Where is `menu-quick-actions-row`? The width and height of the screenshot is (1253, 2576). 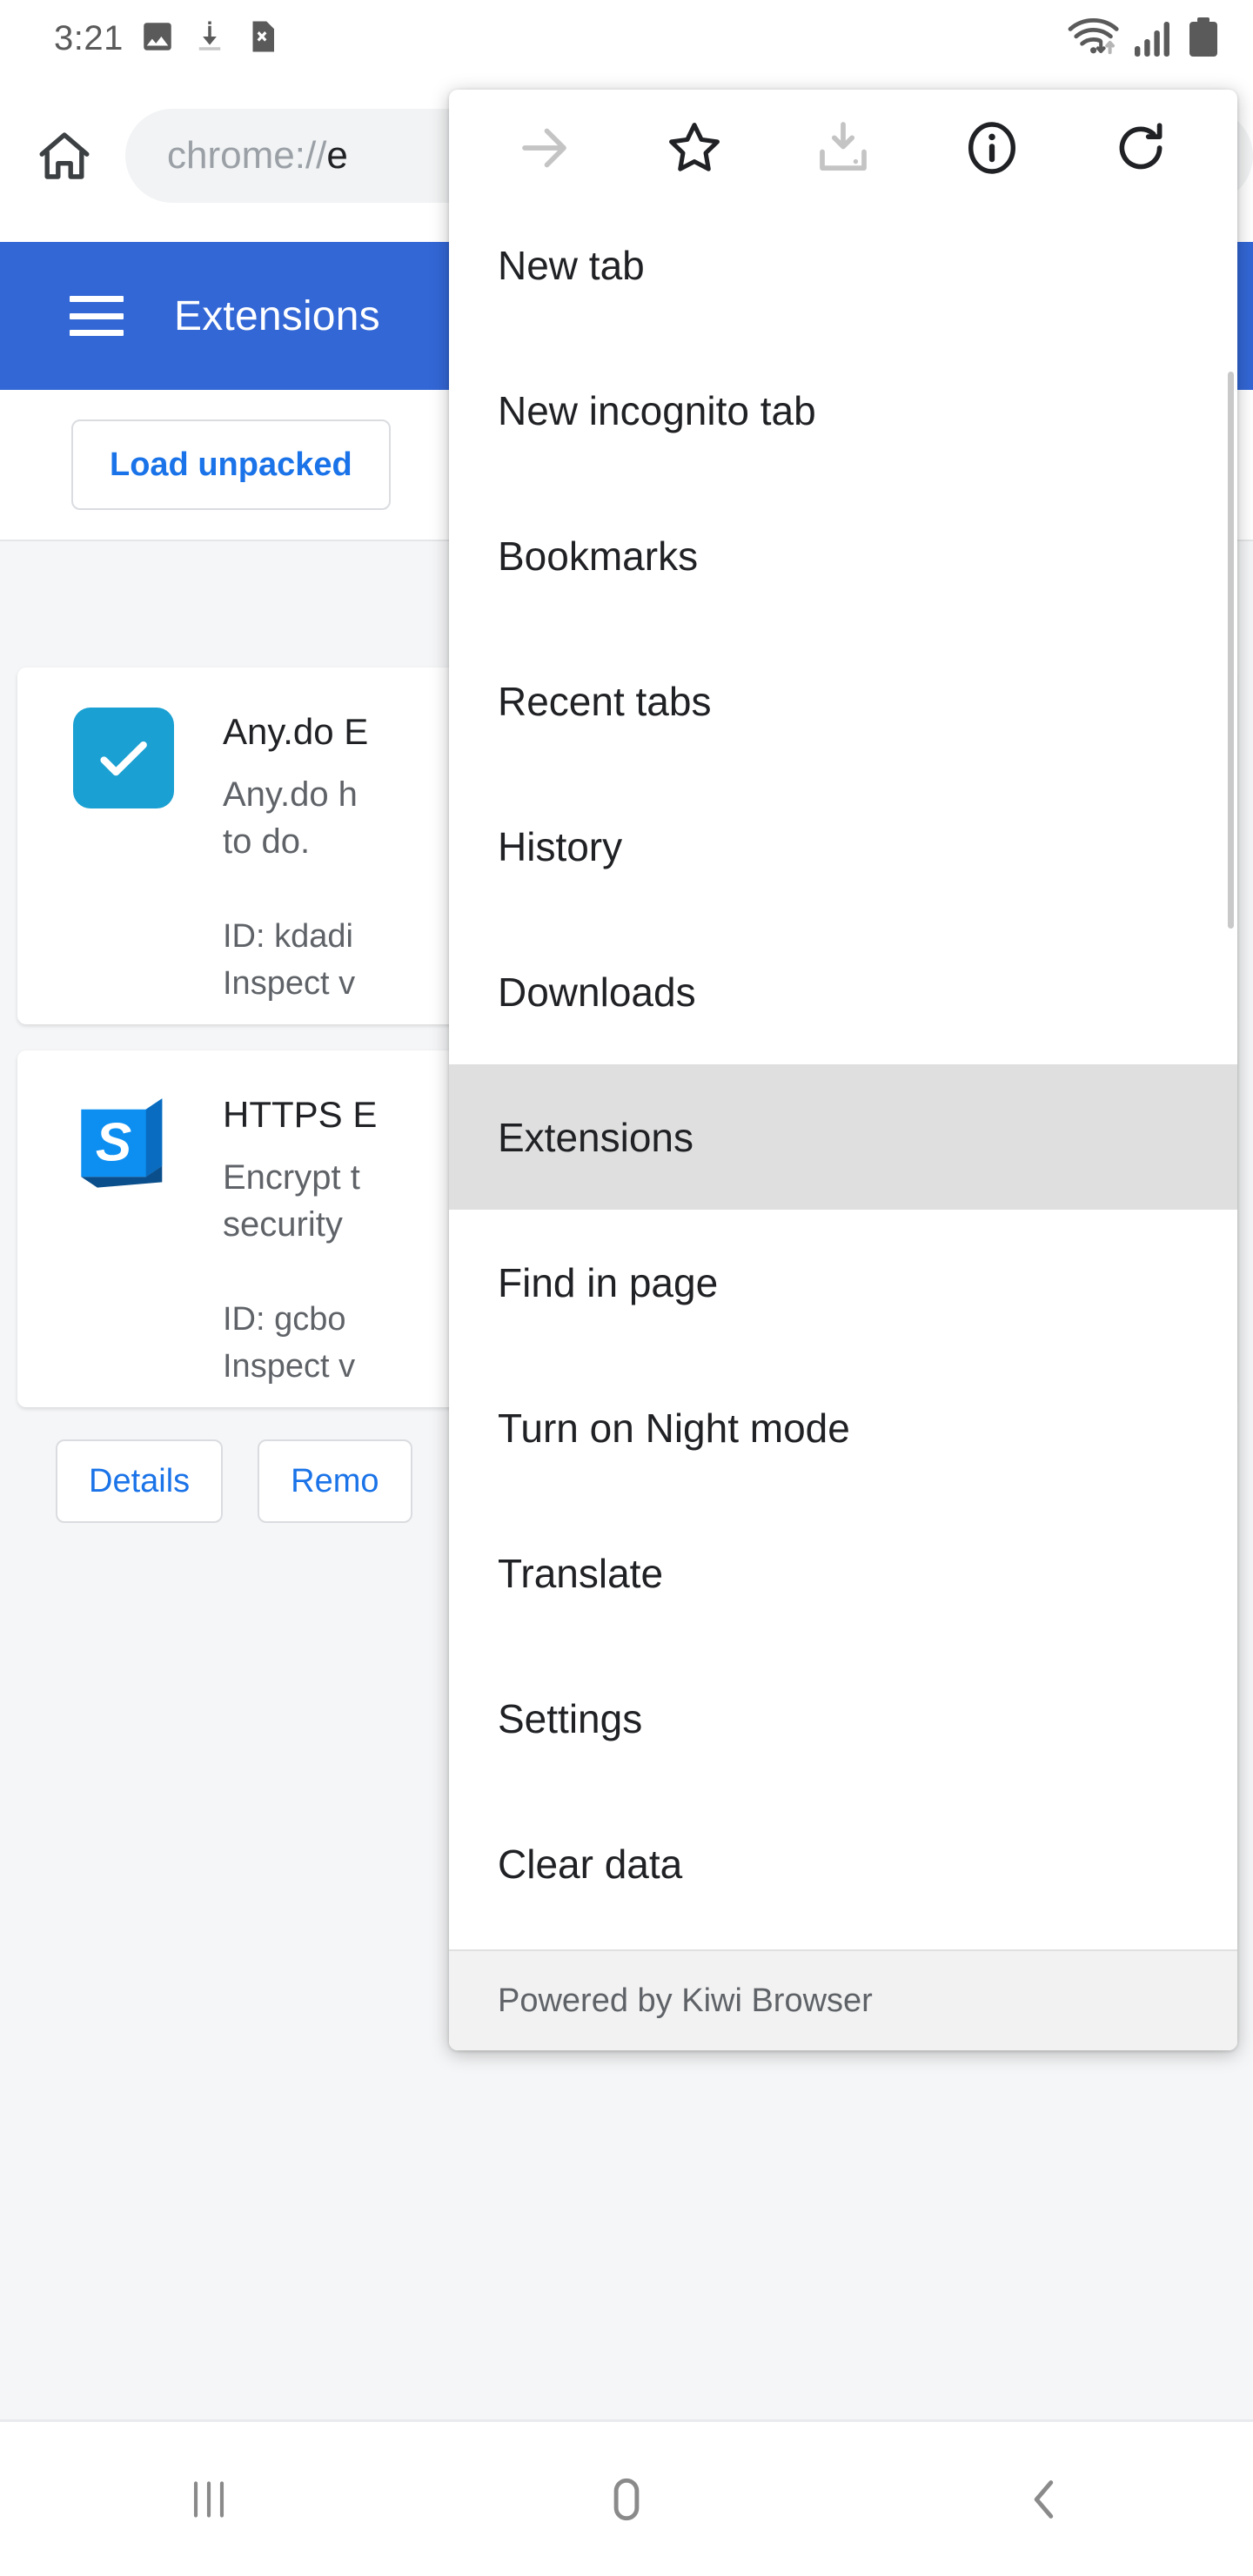
menu-quick-actions-row is located at coordinates (843, 141).